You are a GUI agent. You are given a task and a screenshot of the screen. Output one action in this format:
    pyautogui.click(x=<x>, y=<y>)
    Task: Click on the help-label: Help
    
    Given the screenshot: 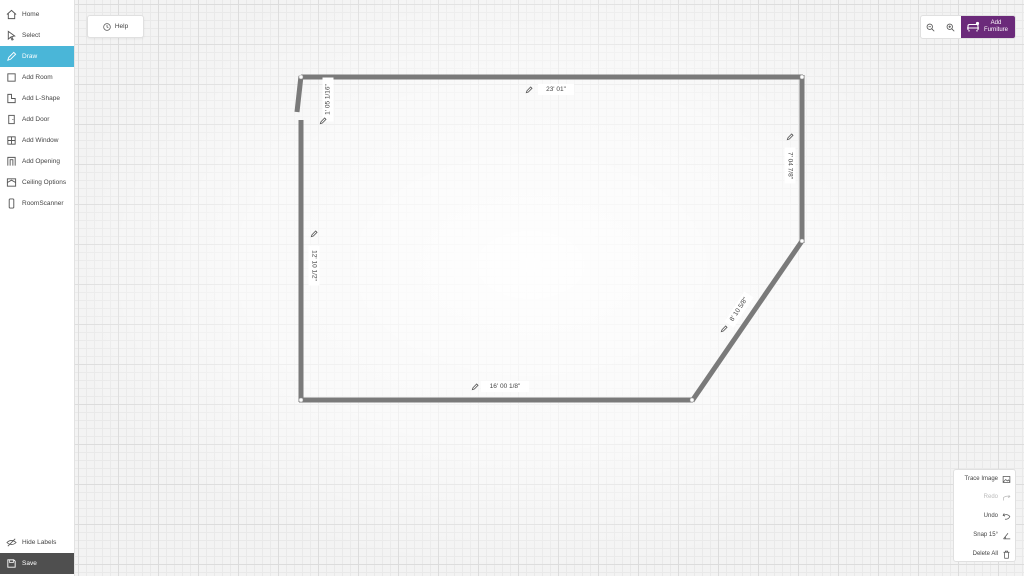 What is the action you would take?
    pyautogui.click(x=121, y=26)
    